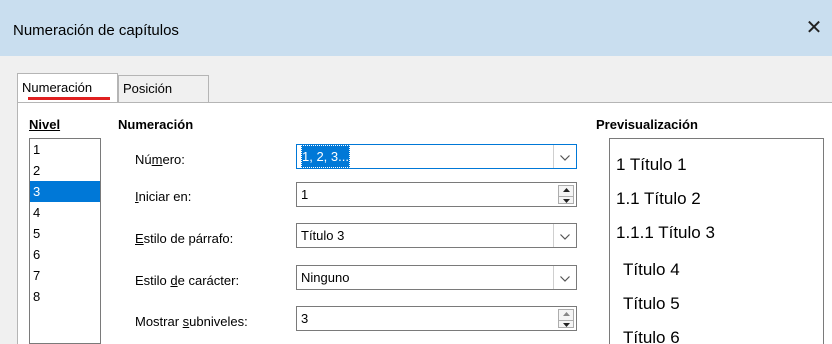  Describe the element at coordinates (65, 191) in the screenshot. I see `level-item-selected: 3` at that location.